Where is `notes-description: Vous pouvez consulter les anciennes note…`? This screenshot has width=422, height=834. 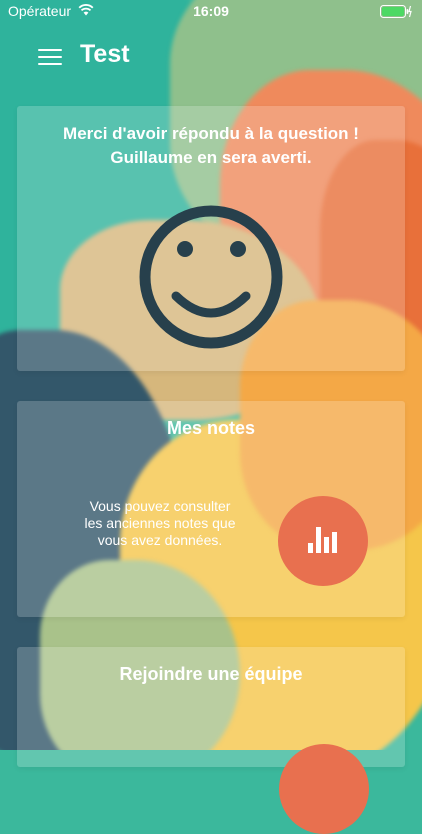 notes-description: Vous pouvez consulter les anciennes note… is located at coordinates (160, 523).